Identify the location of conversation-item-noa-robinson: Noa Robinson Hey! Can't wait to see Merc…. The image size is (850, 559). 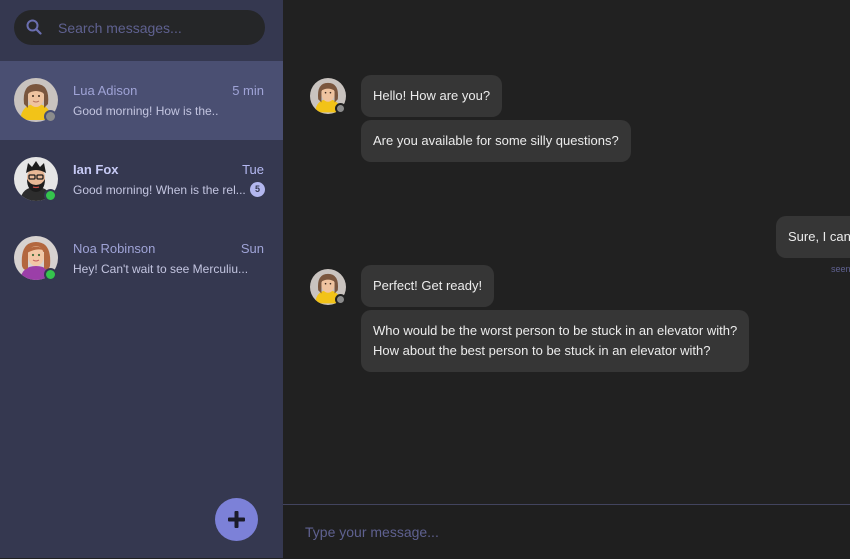
(141, 258).